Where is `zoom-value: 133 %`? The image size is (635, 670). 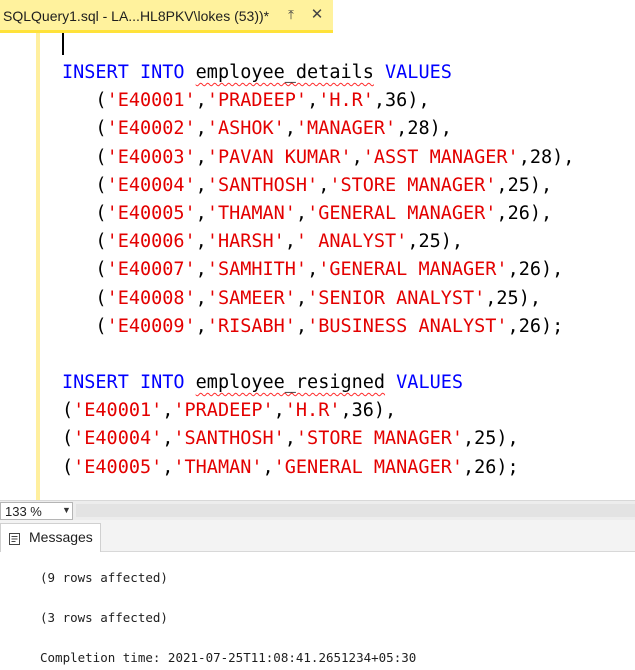
zoom-value: 133 % is located at coordinates (23, 511).